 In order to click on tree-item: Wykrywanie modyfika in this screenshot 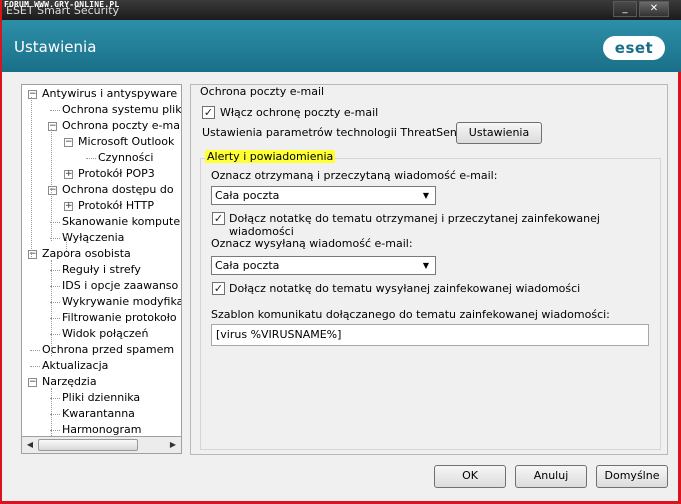, I will do `click(121, 302)`.